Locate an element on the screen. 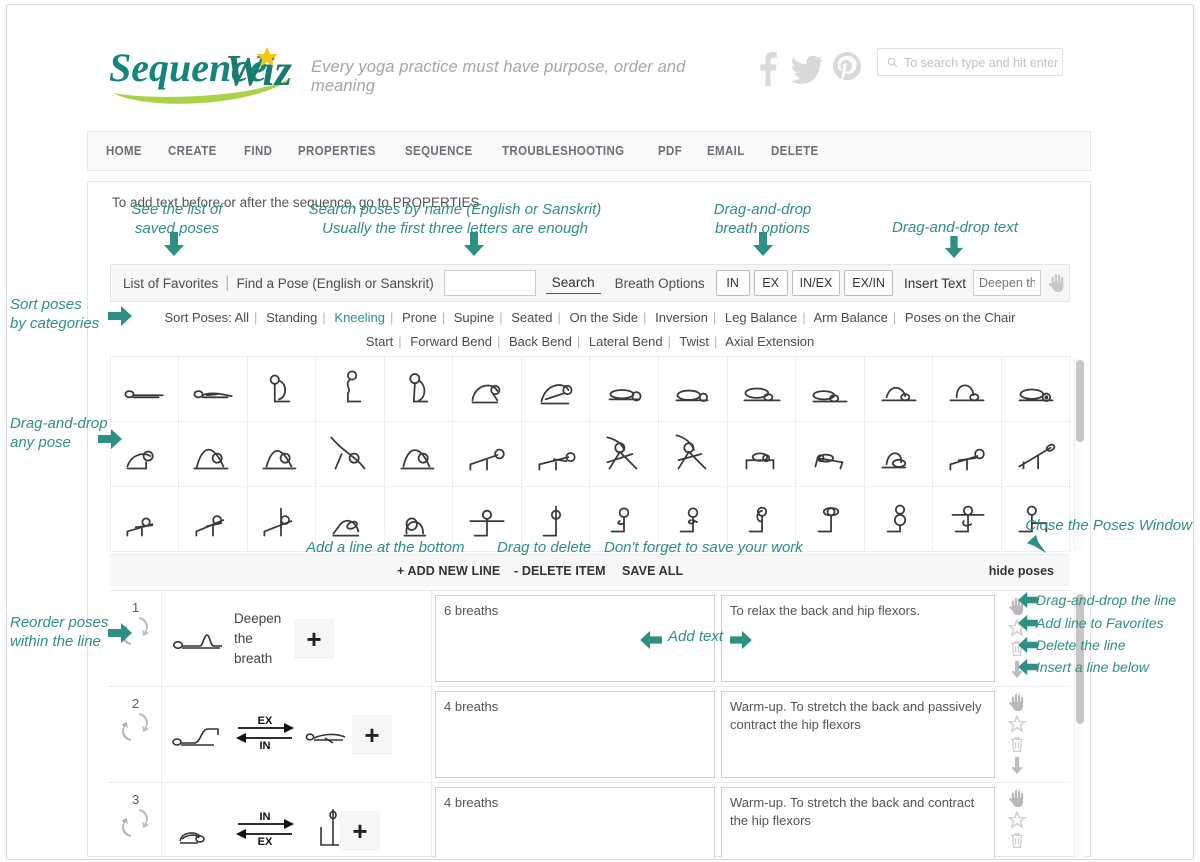 This screenshot has width=1200, height=862. breaths-textarea: 4 breaths is located at coordinates (575, 822).